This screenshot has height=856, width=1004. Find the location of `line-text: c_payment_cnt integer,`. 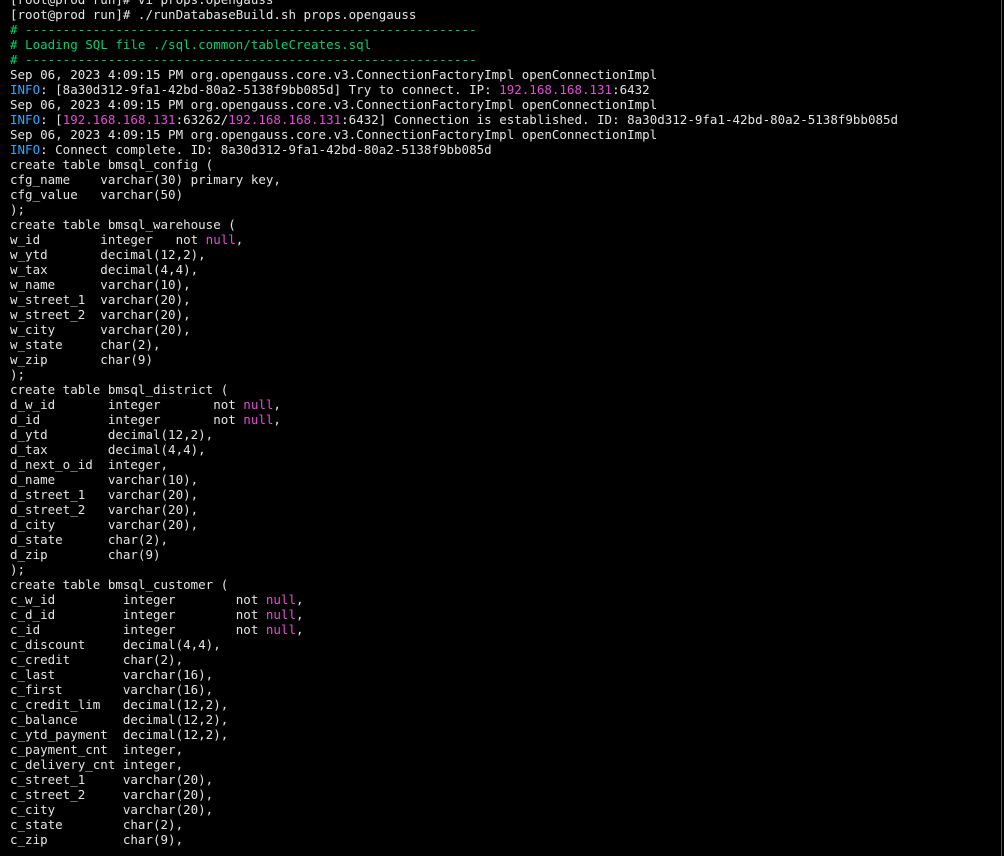

line-text: c_payment_cnt integer, is located at coordinates (97, 749).